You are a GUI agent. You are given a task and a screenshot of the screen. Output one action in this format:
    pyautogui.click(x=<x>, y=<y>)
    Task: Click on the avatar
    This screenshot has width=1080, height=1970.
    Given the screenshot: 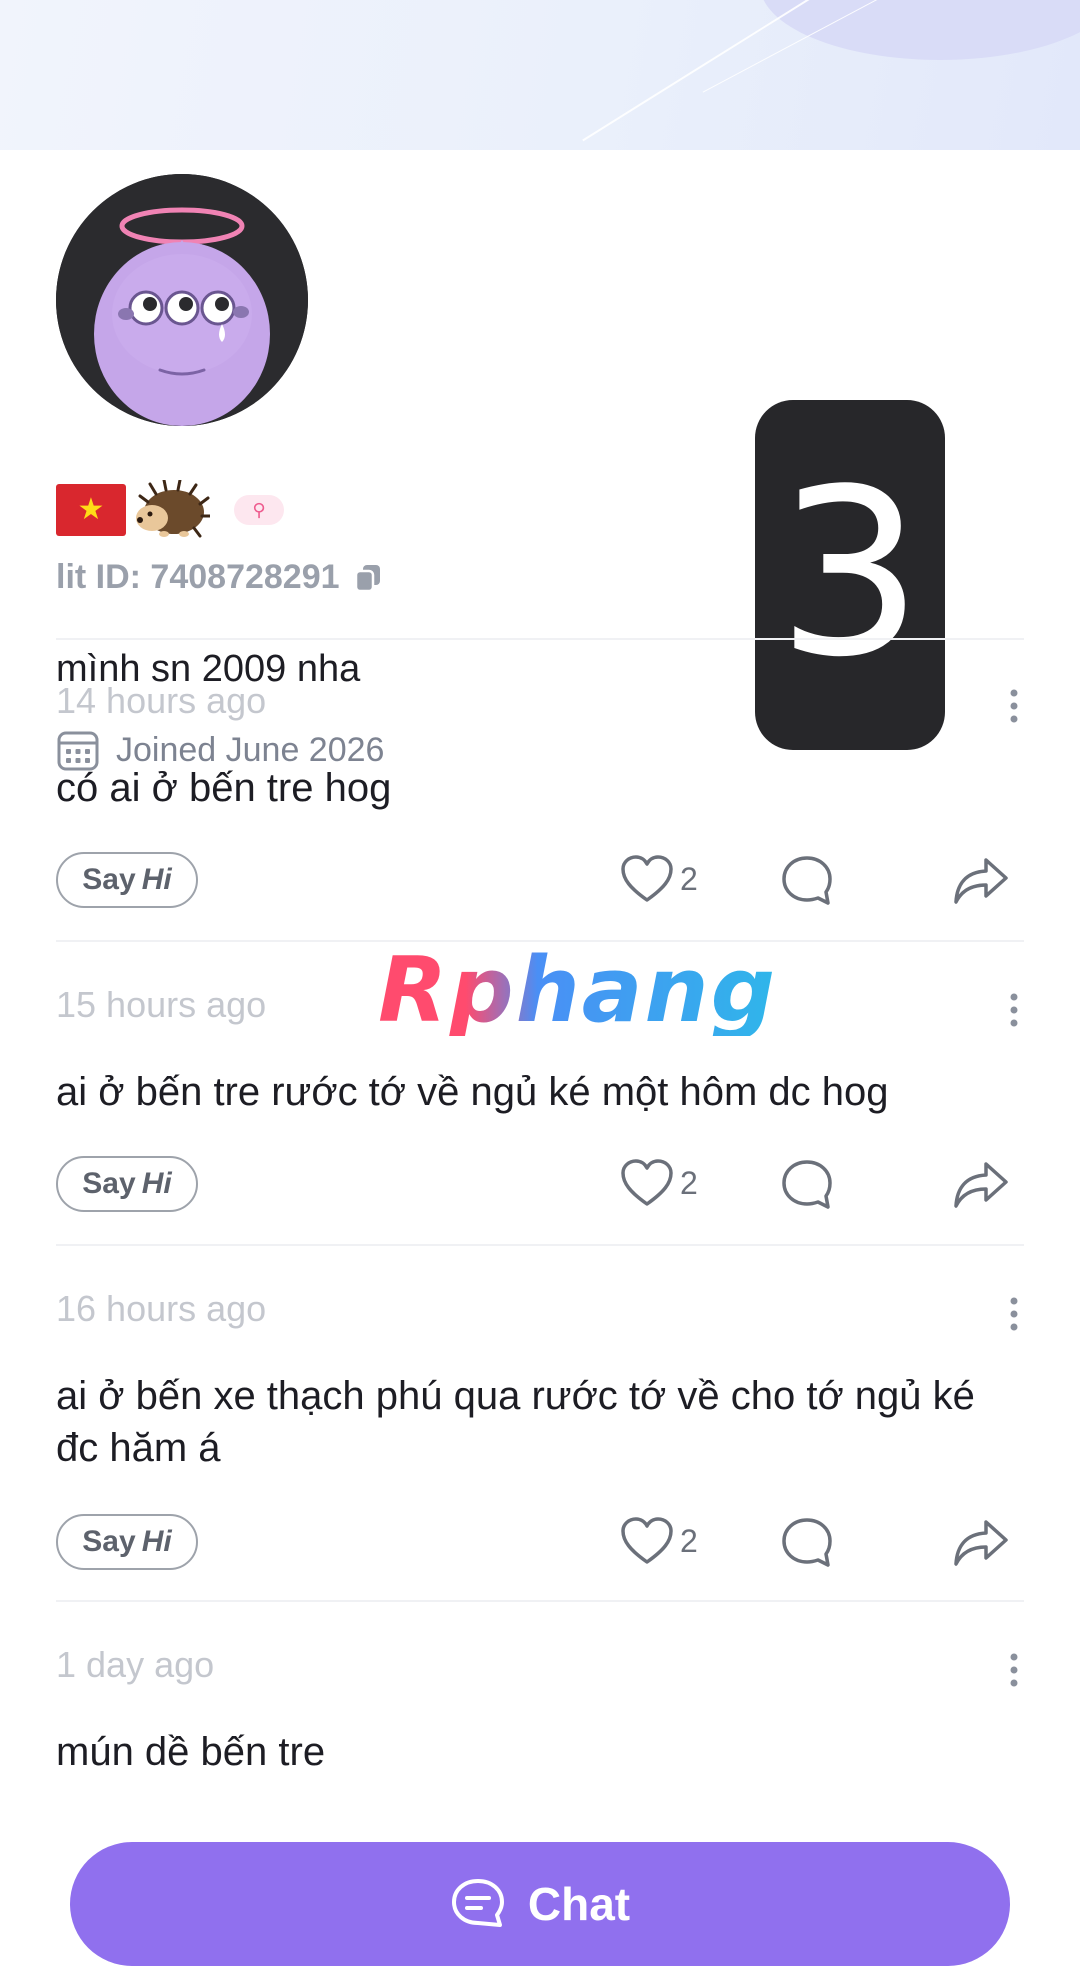 What is the action you would take?
    pyautogui.click(x=182, y=300)
    